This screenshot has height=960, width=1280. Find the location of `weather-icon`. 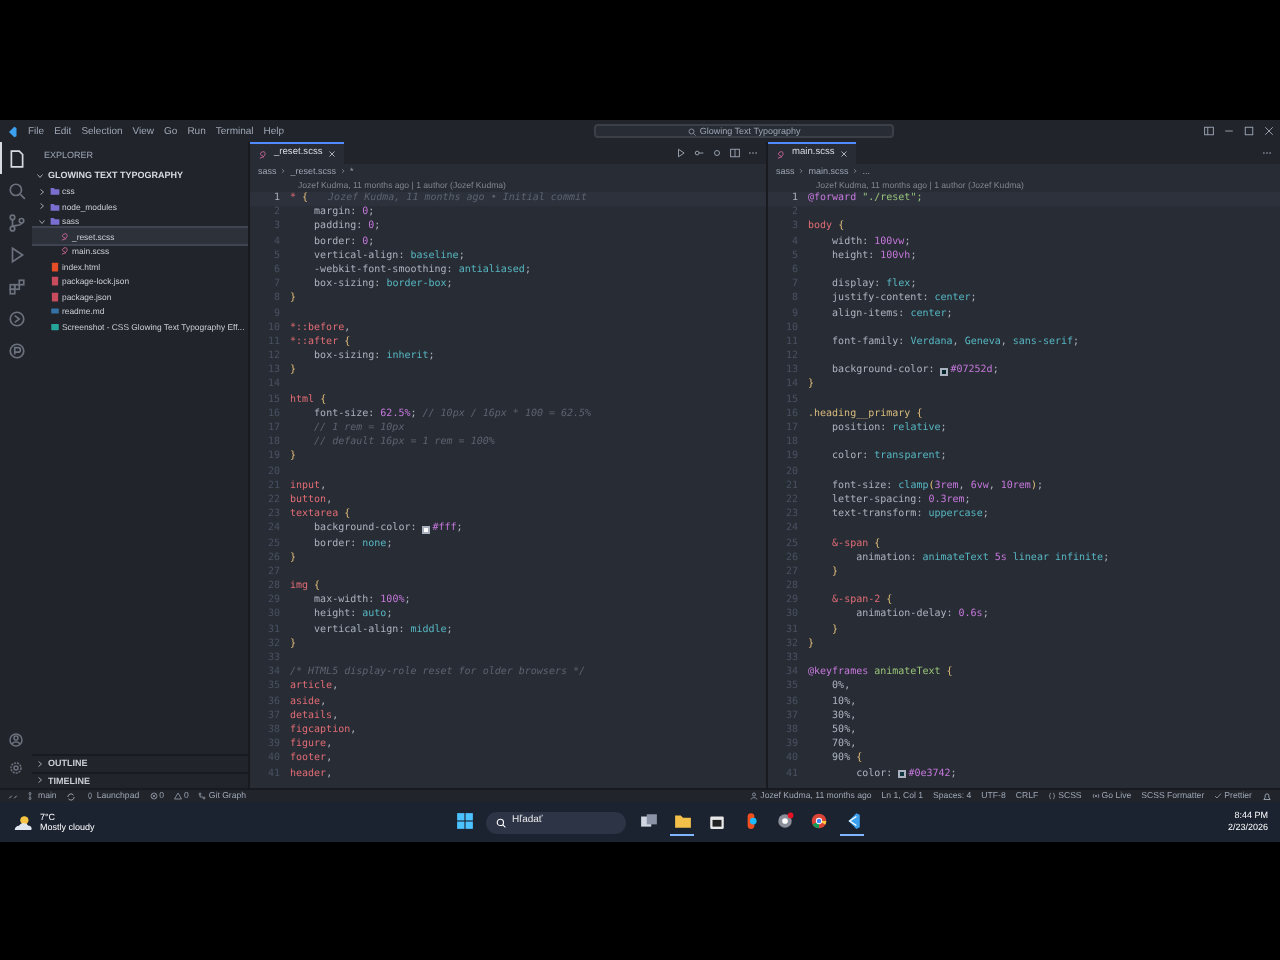

weather-icon is located at coordinates (23, 822).